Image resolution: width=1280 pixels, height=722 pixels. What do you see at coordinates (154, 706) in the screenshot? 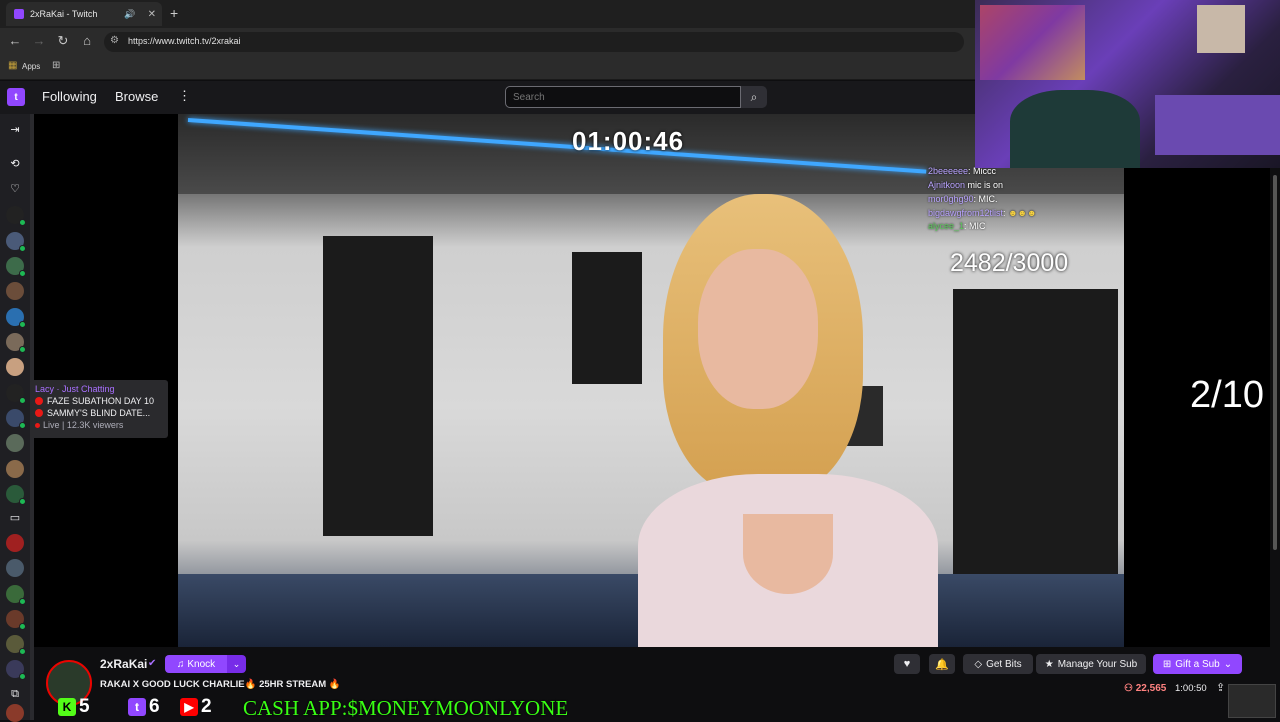
I see `twitch-count: 6` at bounding box center [154, 706].